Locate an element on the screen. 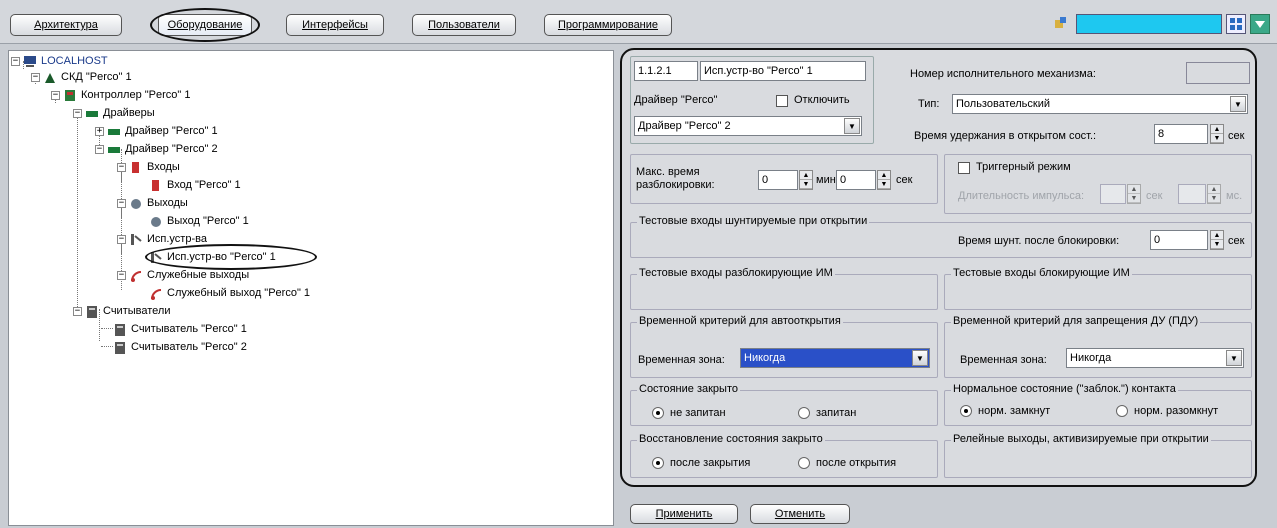 This screenshot has width=1277, height=528. pulse-label: Длительность импульса: is located at coordinates (1021, 196).